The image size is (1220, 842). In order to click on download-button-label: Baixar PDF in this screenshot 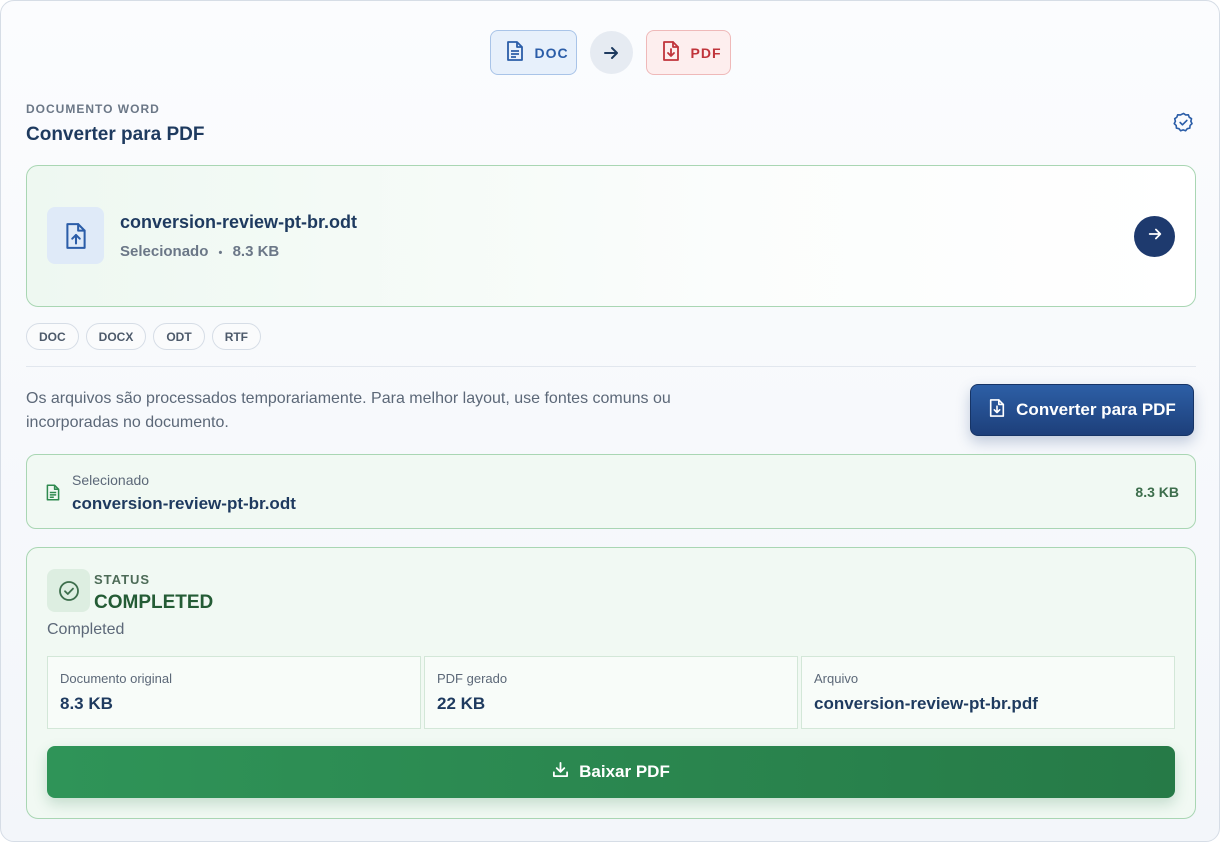, I will do `click(624, 771)`.